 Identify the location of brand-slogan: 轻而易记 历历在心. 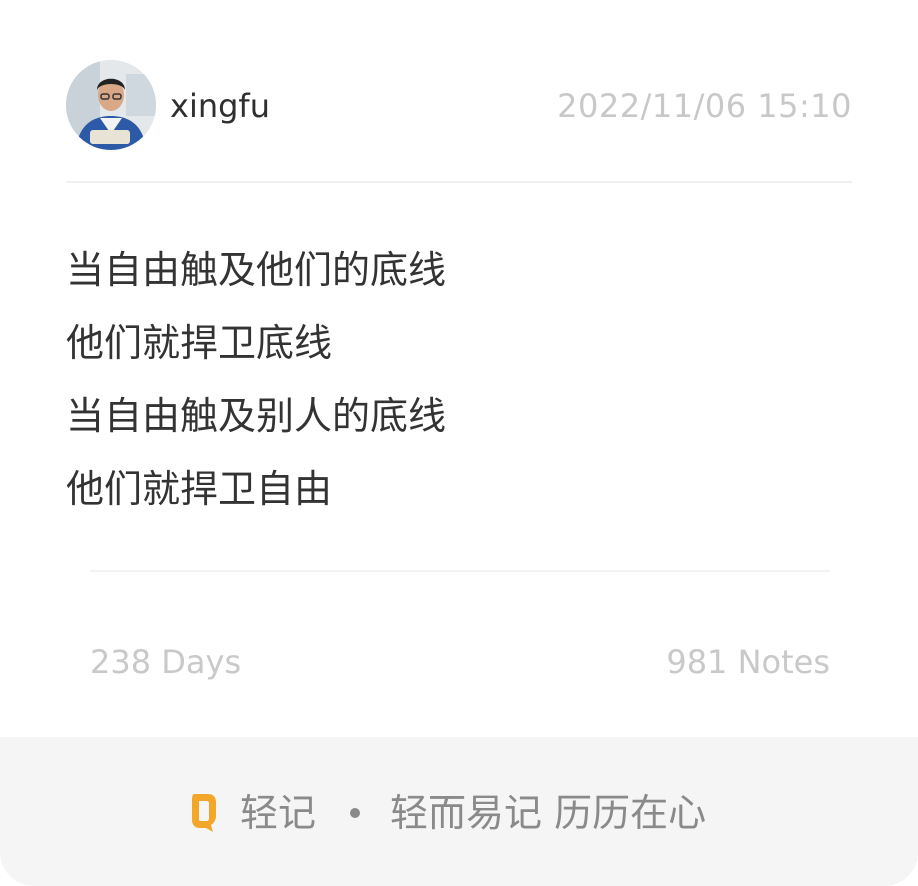
(548, 813).